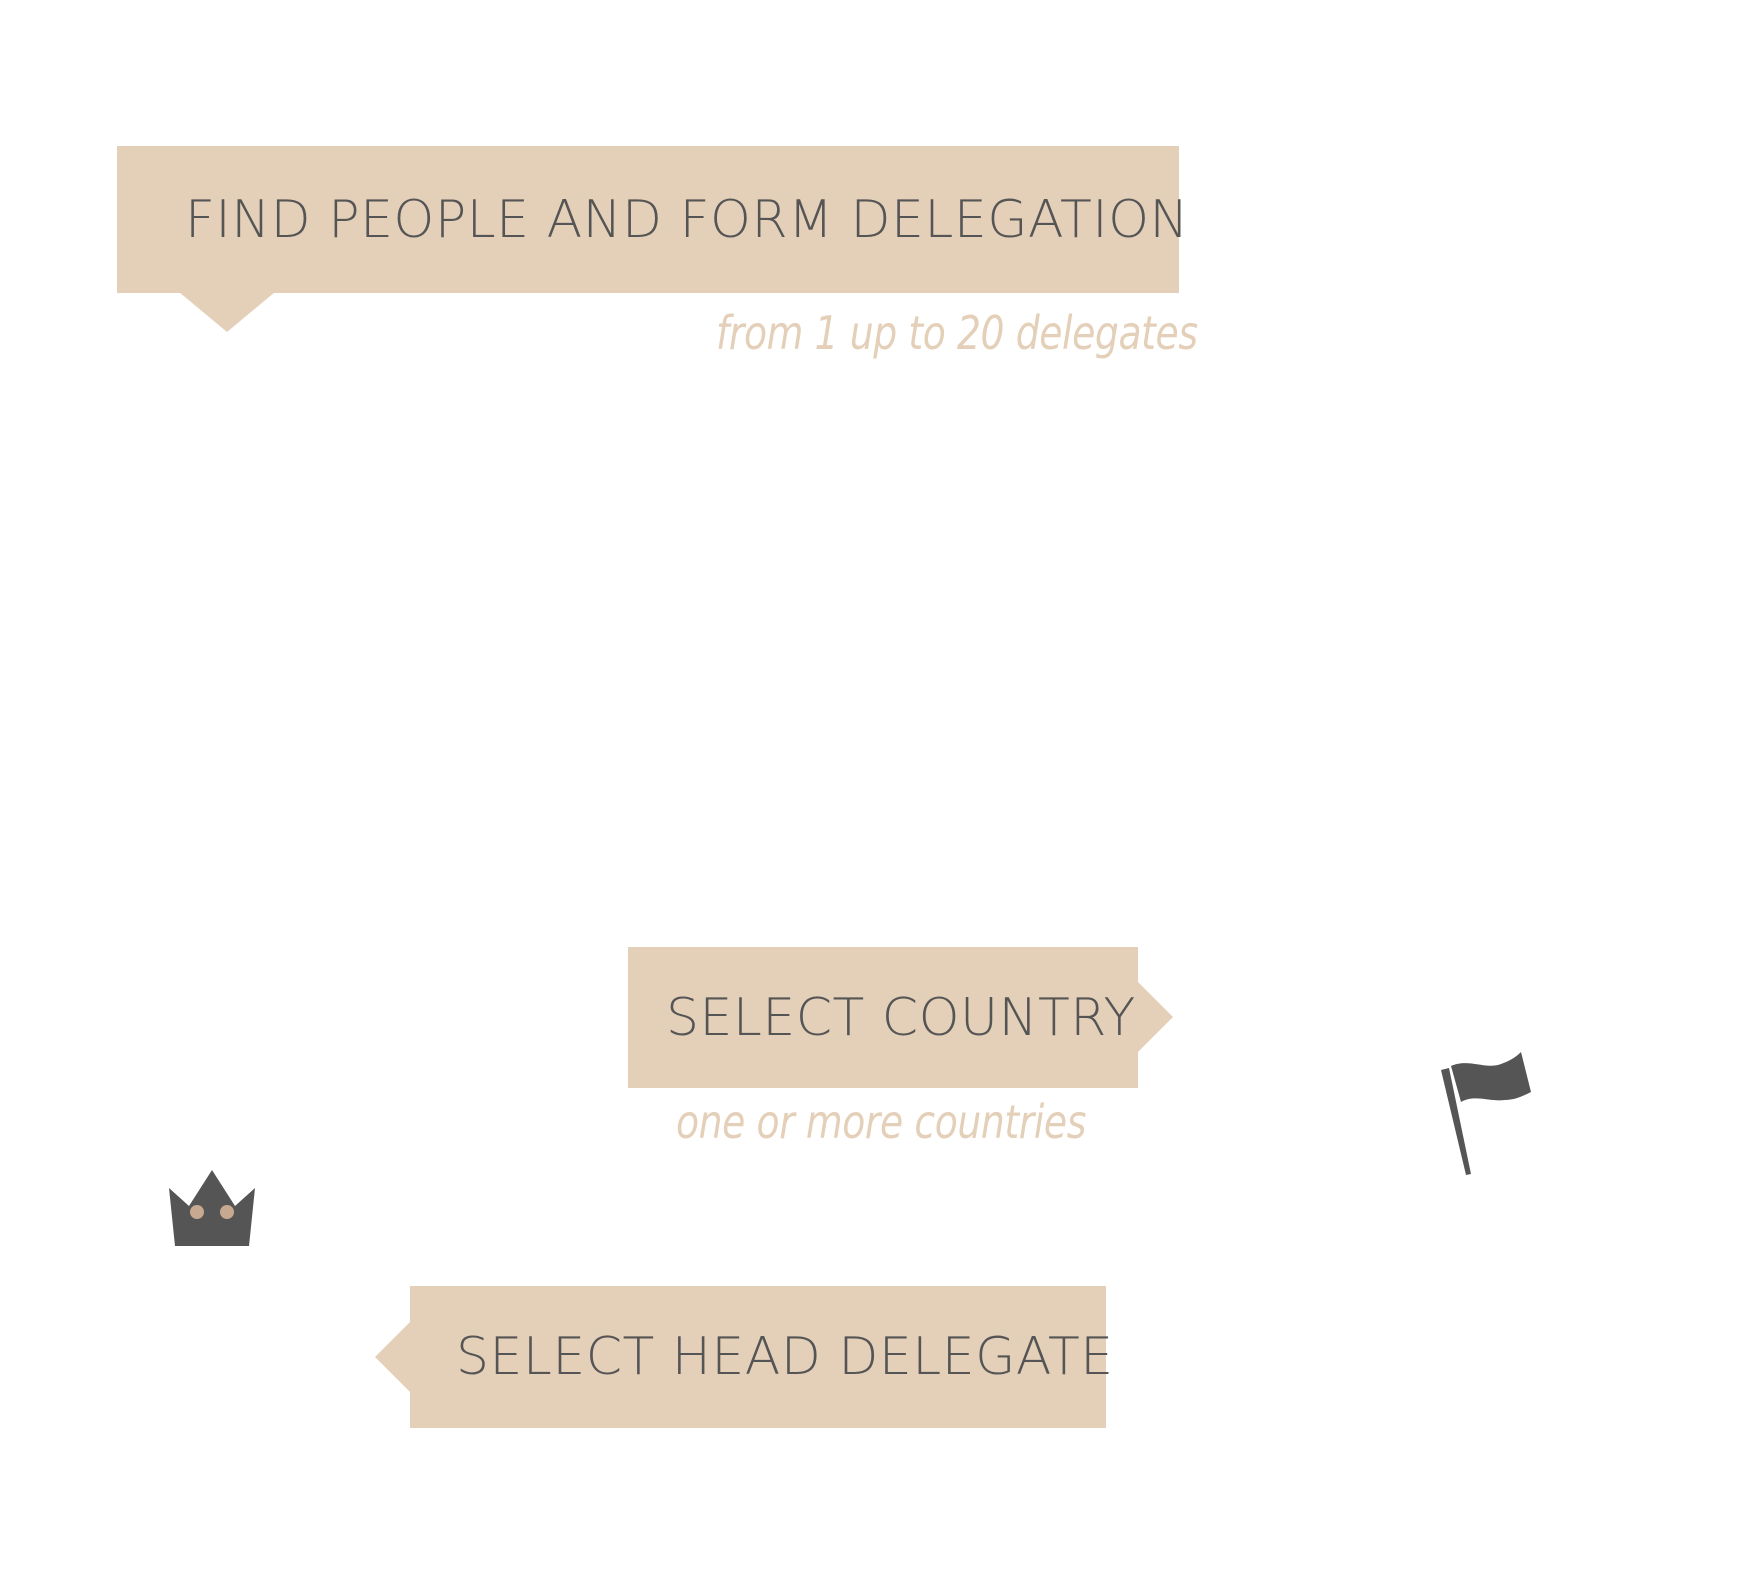 Image resolution: width=1746 pixels, height=1579 pixels. I want to click on step-select-head-delegate-label: SELECT HEAD DELEGATE, so click(785, 1357).